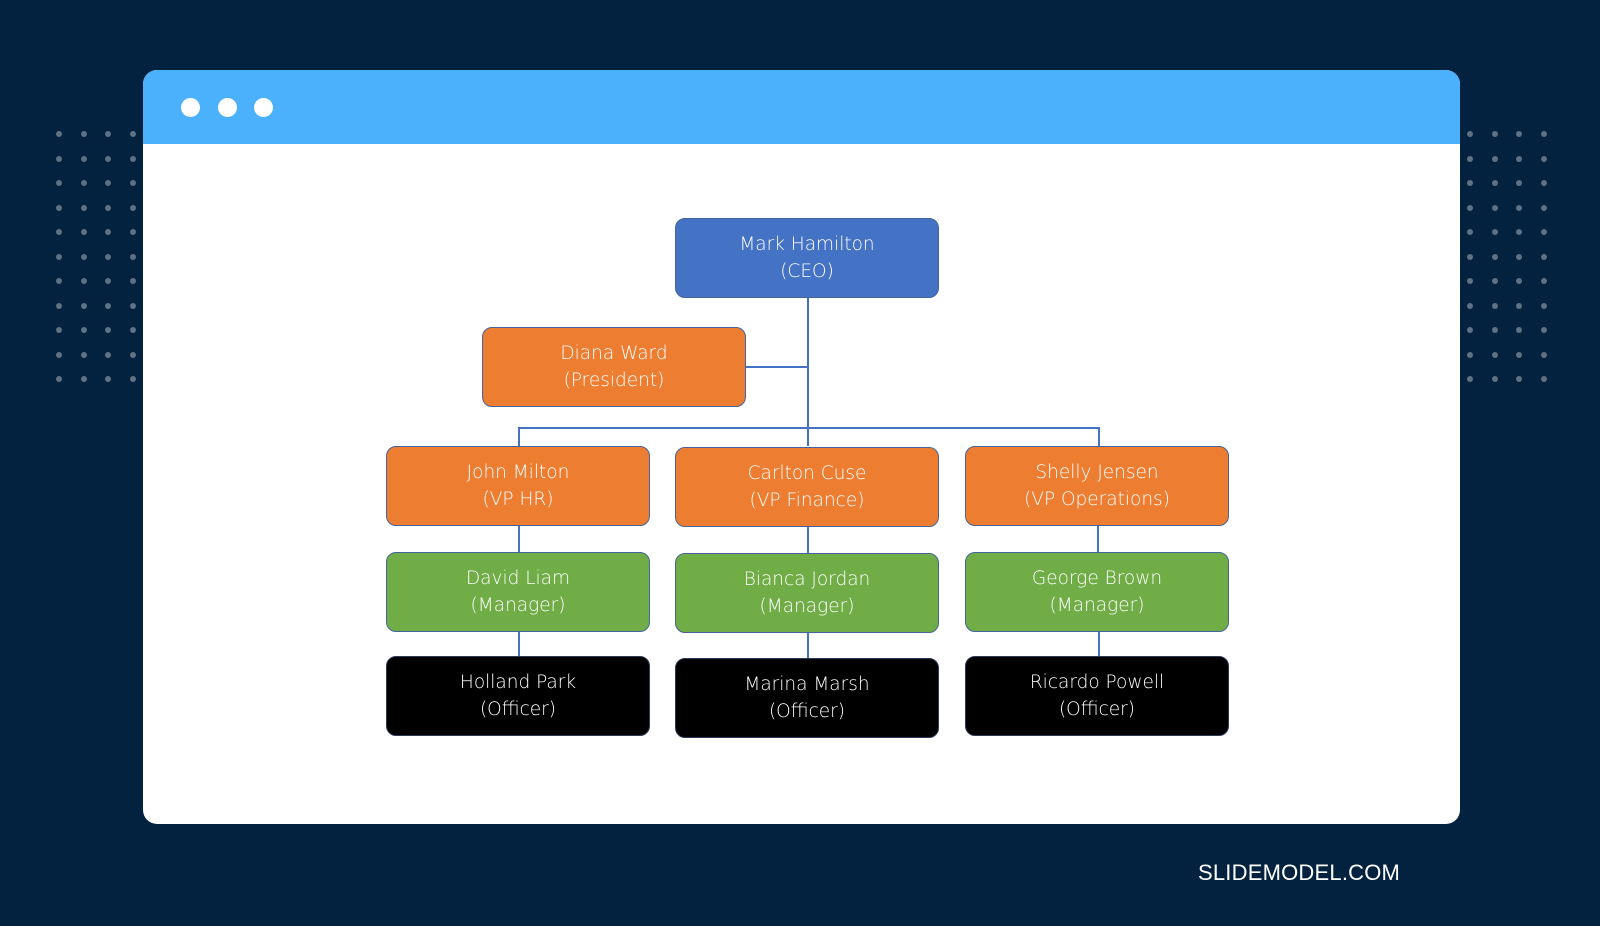  I want to click on node-ceo: Mark Hamilton (CEO), so click(807, 258).